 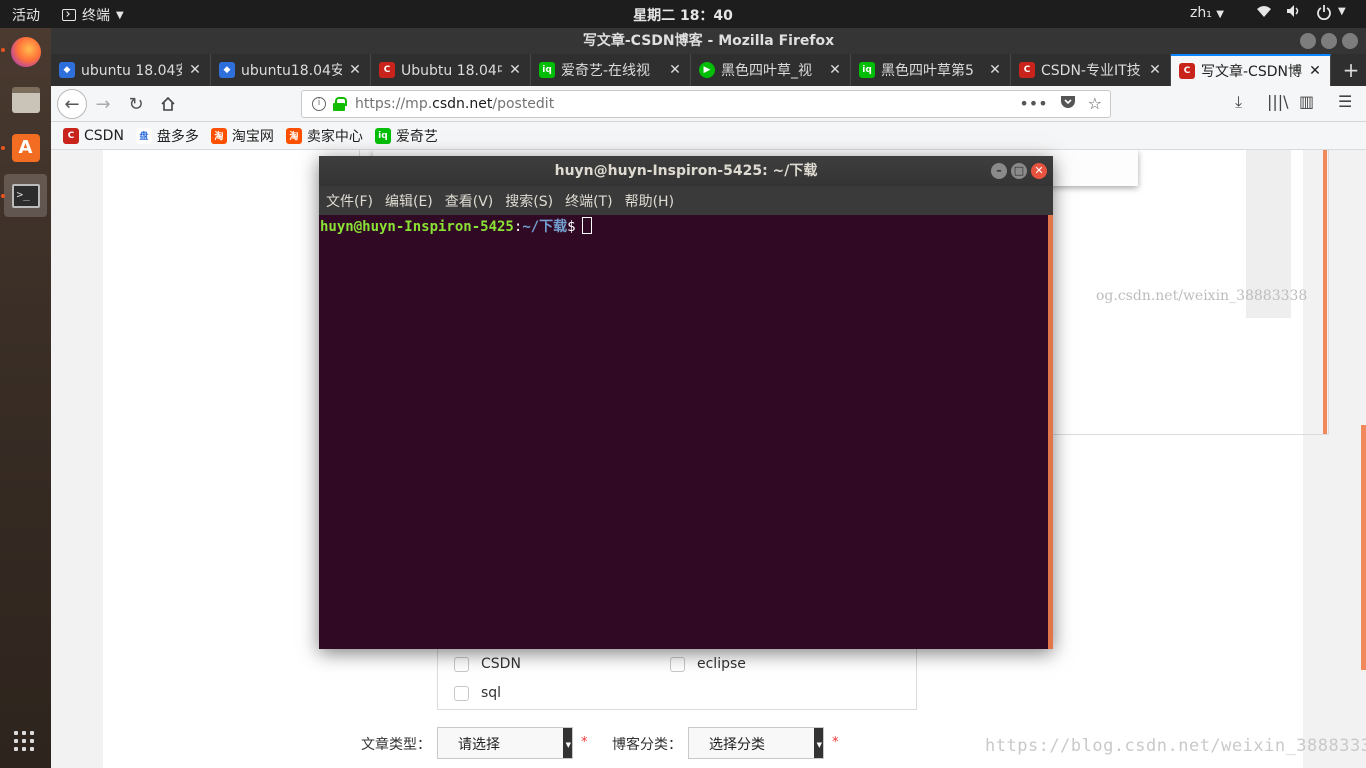 What do you see at coordinates (1345, 101) in the screenshot?
I see `menu-icon: ☰` at bounding box center [1345, 101].